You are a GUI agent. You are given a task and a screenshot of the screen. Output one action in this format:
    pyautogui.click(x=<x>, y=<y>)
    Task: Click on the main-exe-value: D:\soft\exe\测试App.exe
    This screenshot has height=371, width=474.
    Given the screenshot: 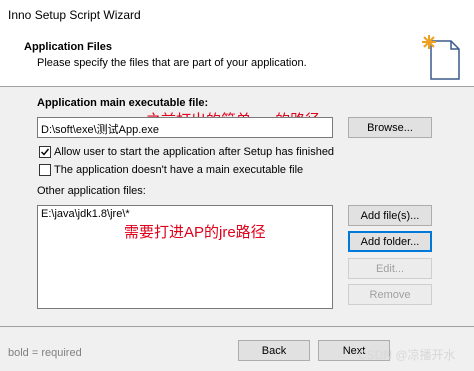 What is the action you would take?
    pyautogui.click(x=100, y=130)
    